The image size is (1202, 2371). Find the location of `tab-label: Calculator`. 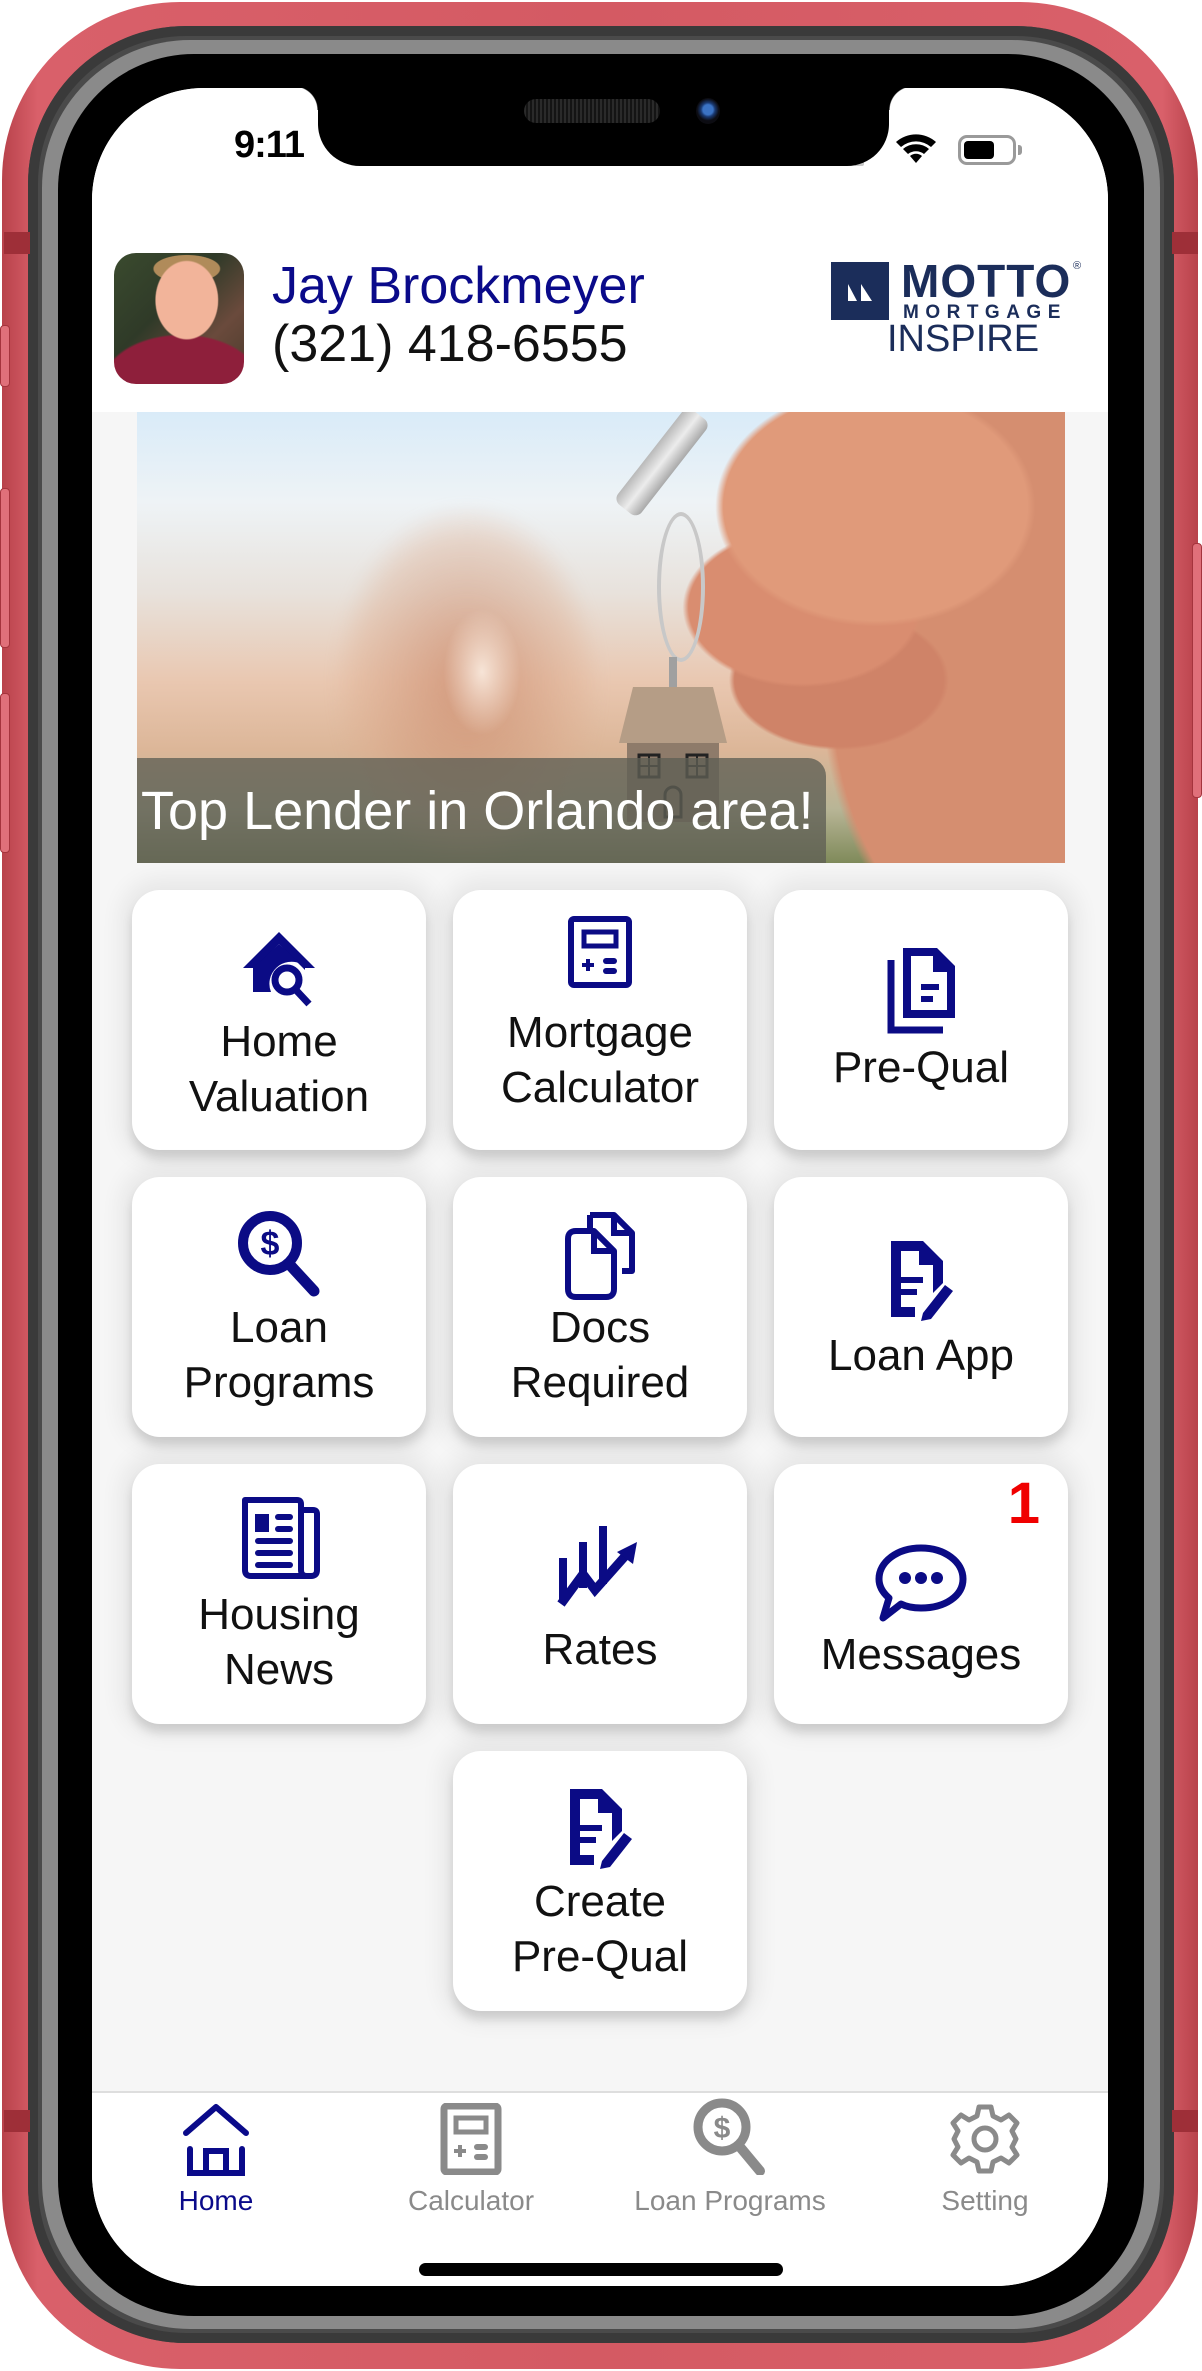

tab-label: Calculator is located at coordinates (471, 2200).